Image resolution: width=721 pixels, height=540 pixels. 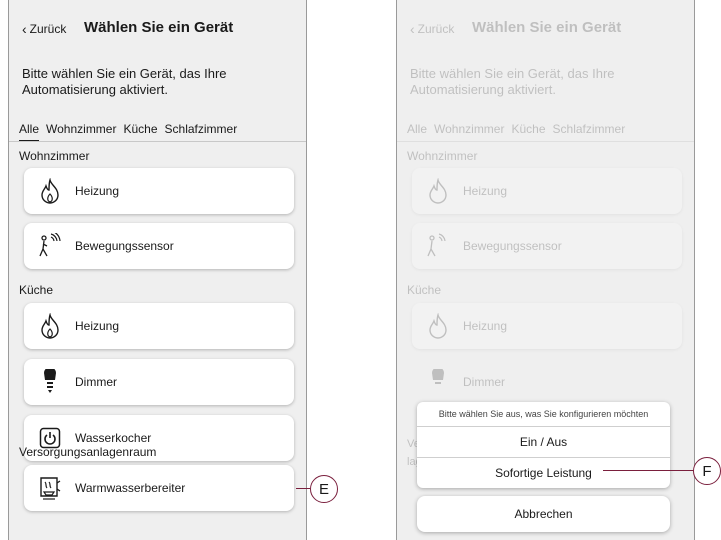 What do you see at coordinates (324, 489) in the screenshot?
I see `callout-e: E` at bounding box center [324, 489].